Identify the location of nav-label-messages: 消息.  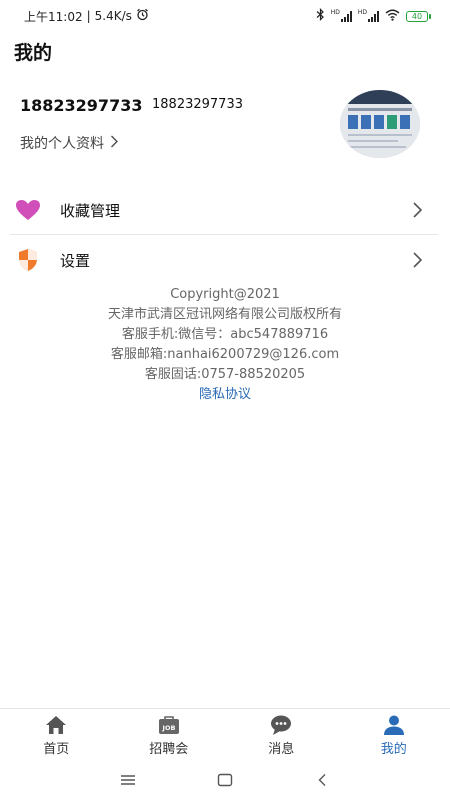
(281, 749).